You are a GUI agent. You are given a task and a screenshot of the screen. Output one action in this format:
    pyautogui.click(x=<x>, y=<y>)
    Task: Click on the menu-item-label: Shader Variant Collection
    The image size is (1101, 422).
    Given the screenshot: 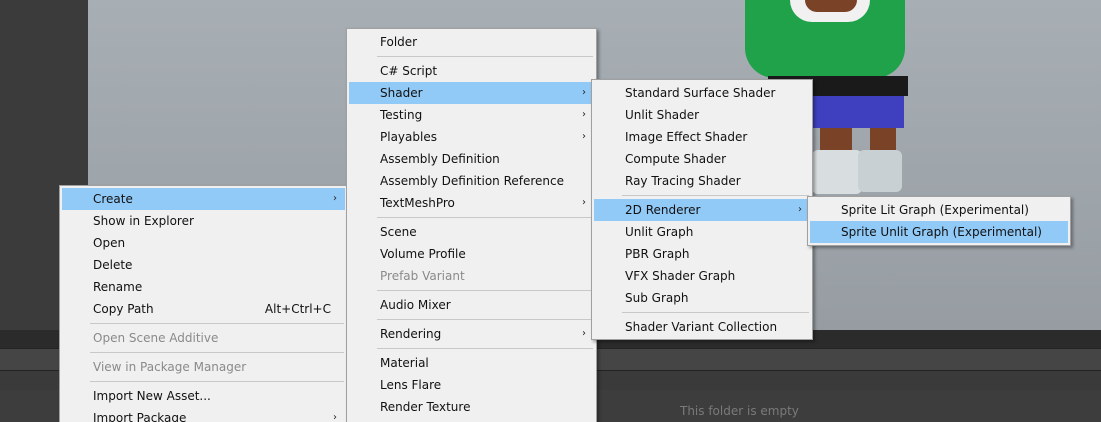 What is the action you would take?
    pyautogui.click(x=701, y=327)
    